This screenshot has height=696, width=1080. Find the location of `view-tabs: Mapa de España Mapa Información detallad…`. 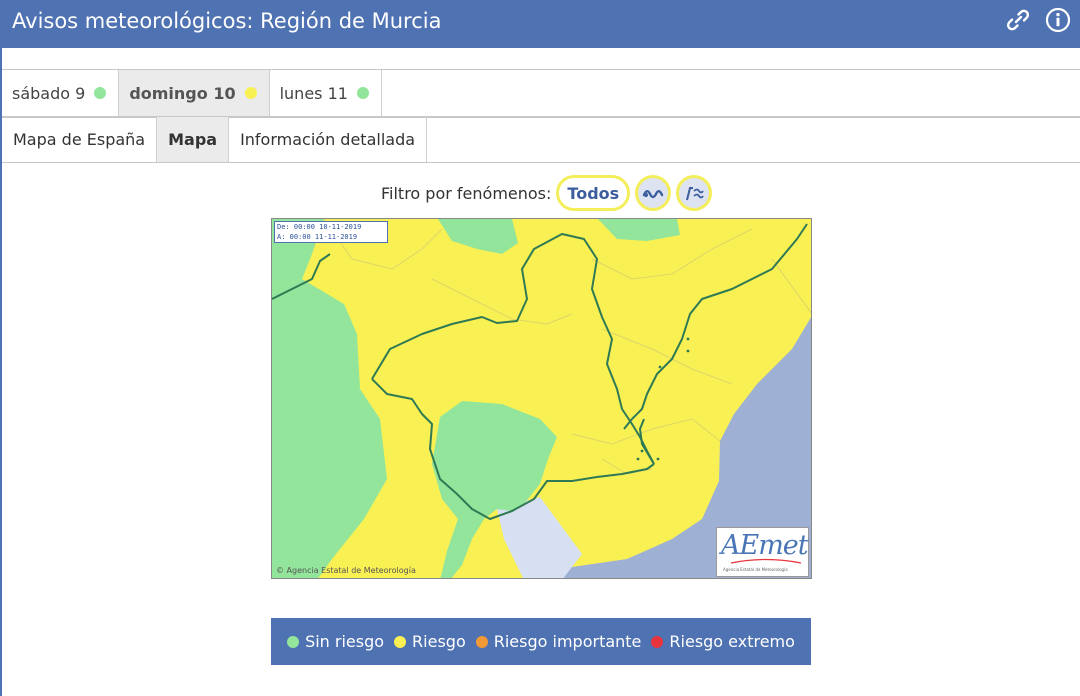

view-tabs: Mapa de España Mapa Información detallad… is located at coordinates (215, 139).